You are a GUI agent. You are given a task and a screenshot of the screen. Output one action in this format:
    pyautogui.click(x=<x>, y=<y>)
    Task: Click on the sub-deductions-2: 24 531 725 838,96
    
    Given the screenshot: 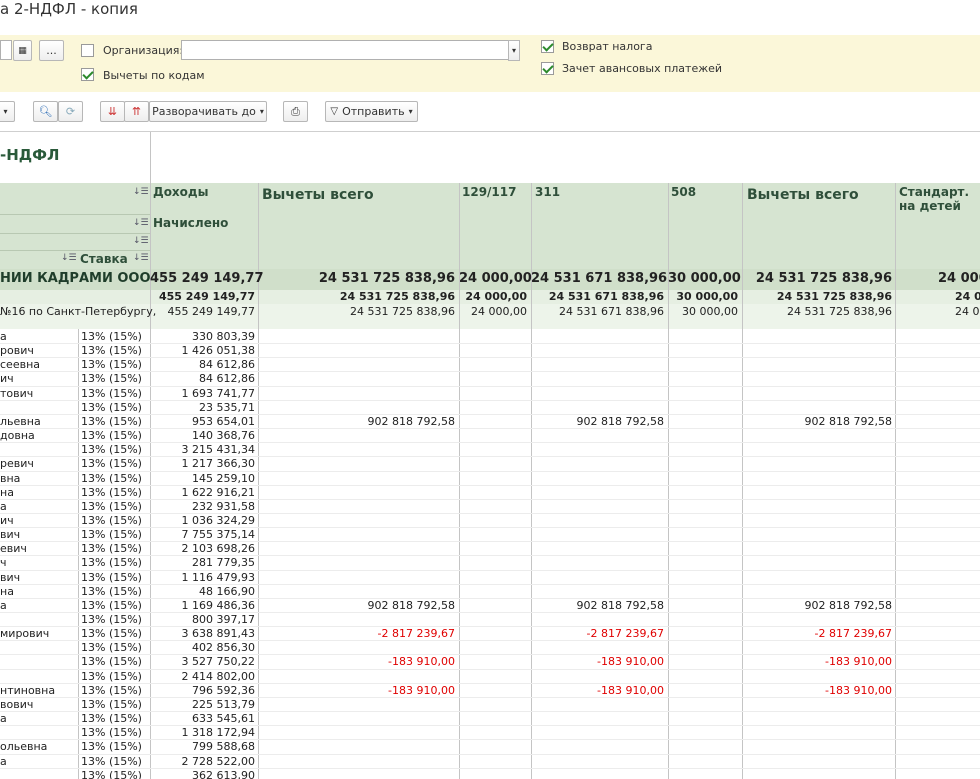 What is the action you would take?
    pyautogui.click(x=834, y=296)
    